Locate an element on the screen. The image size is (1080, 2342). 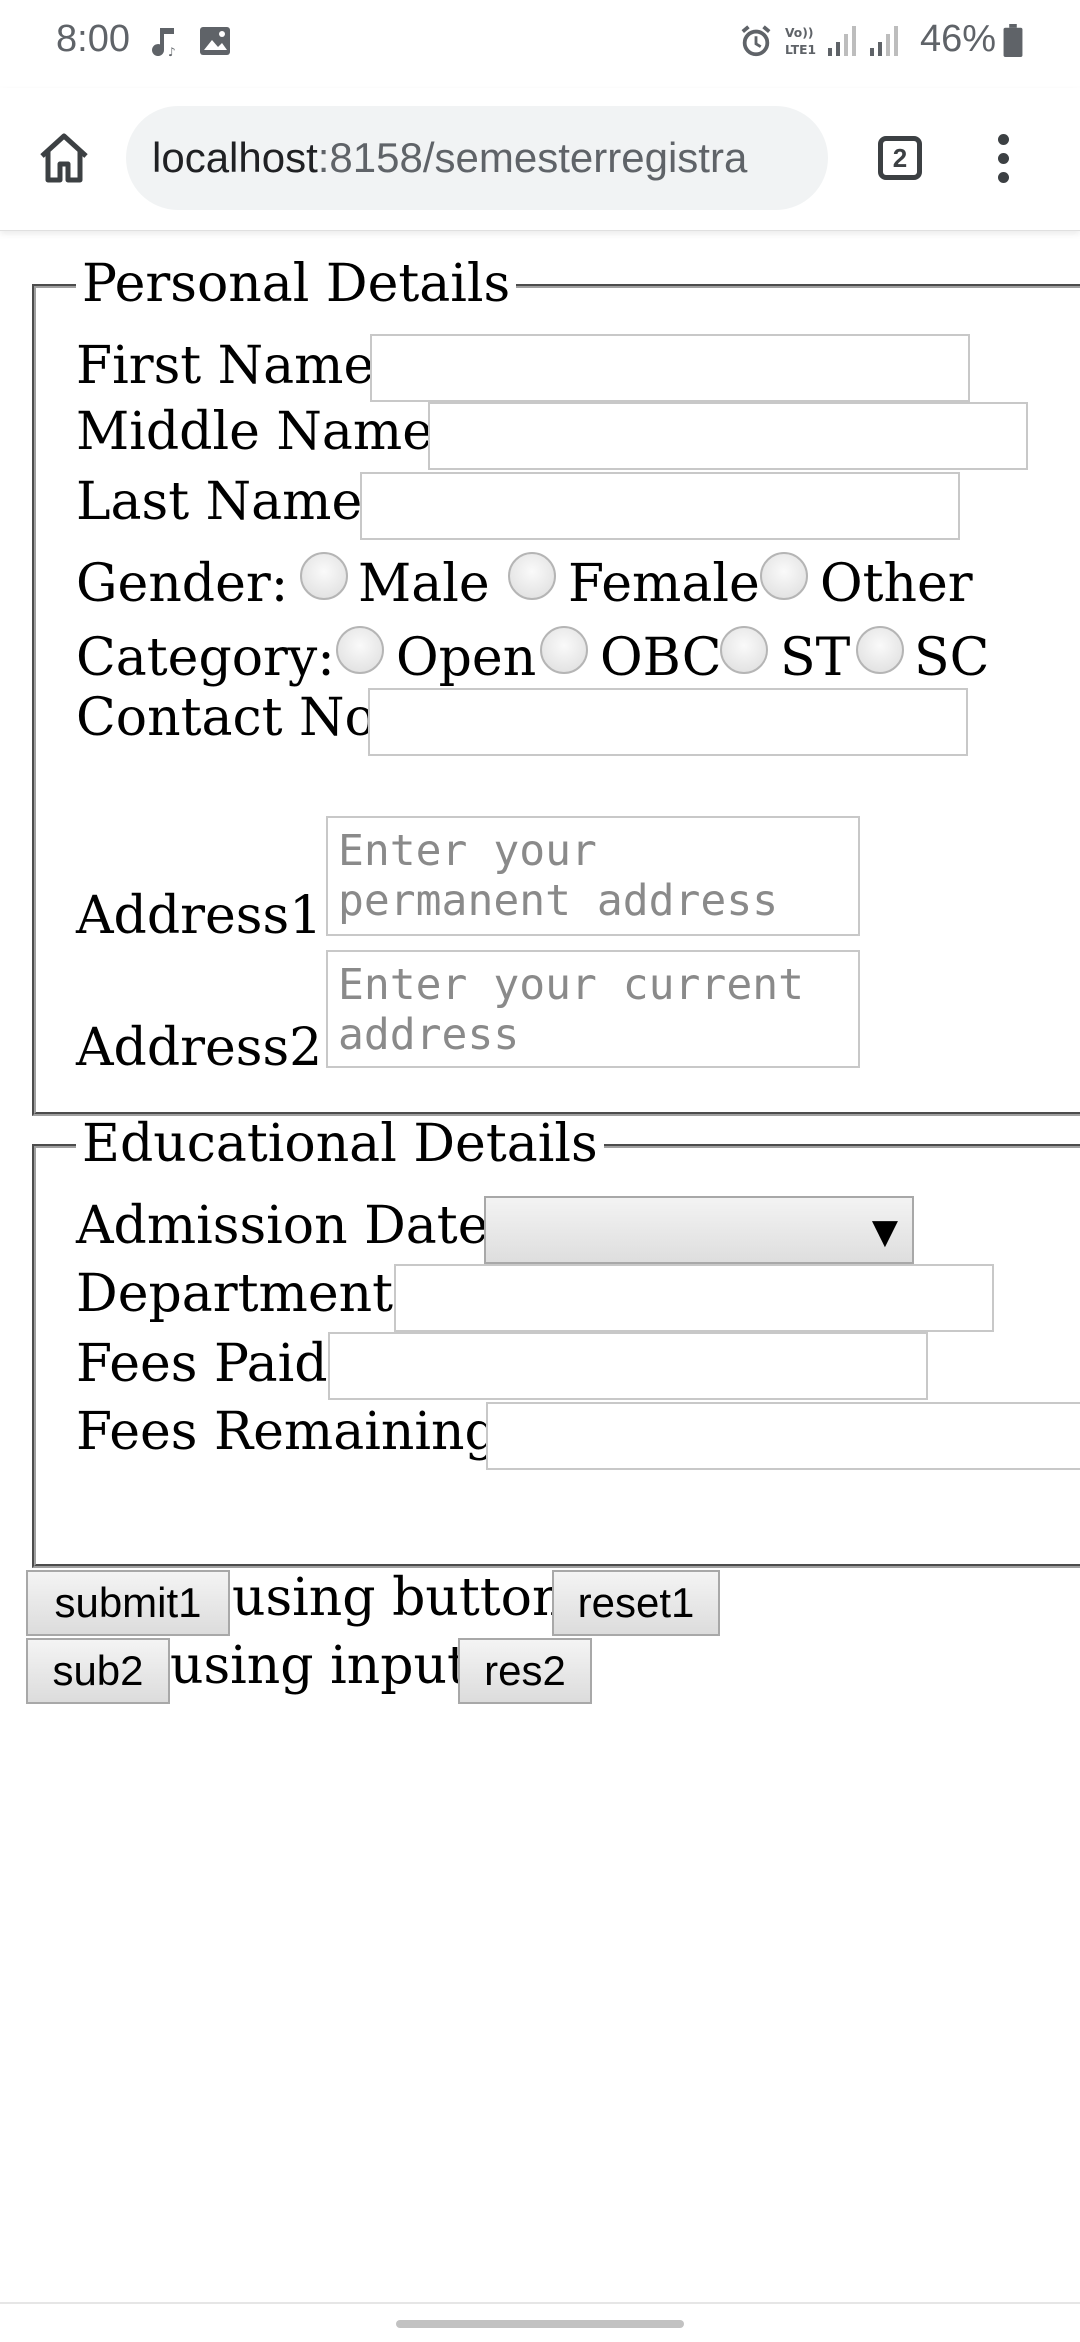
category-st-radio is located at coordinates (744, 650).